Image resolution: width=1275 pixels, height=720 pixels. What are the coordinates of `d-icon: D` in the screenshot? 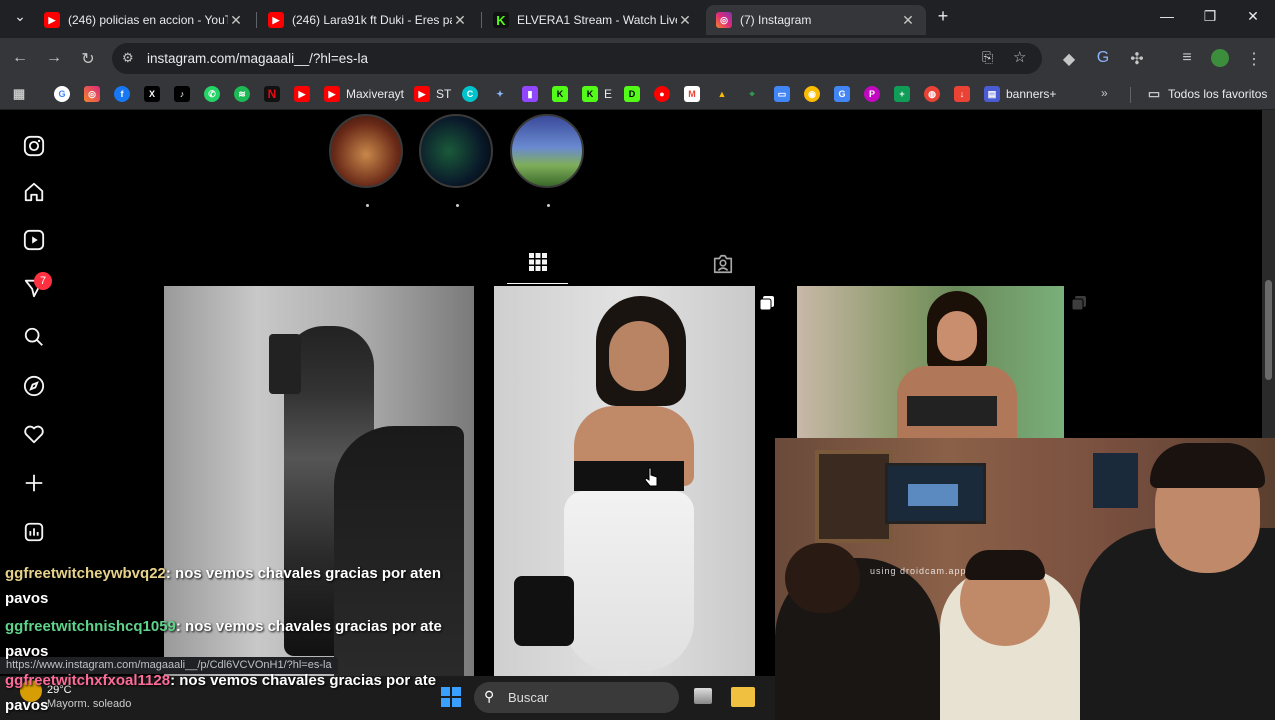 It's located at (635, 94).